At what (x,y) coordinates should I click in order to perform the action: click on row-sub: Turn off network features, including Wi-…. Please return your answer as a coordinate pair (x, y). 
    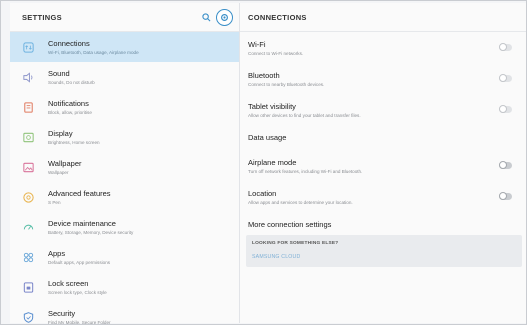
    Looking at the image, I should click on (305, 171).